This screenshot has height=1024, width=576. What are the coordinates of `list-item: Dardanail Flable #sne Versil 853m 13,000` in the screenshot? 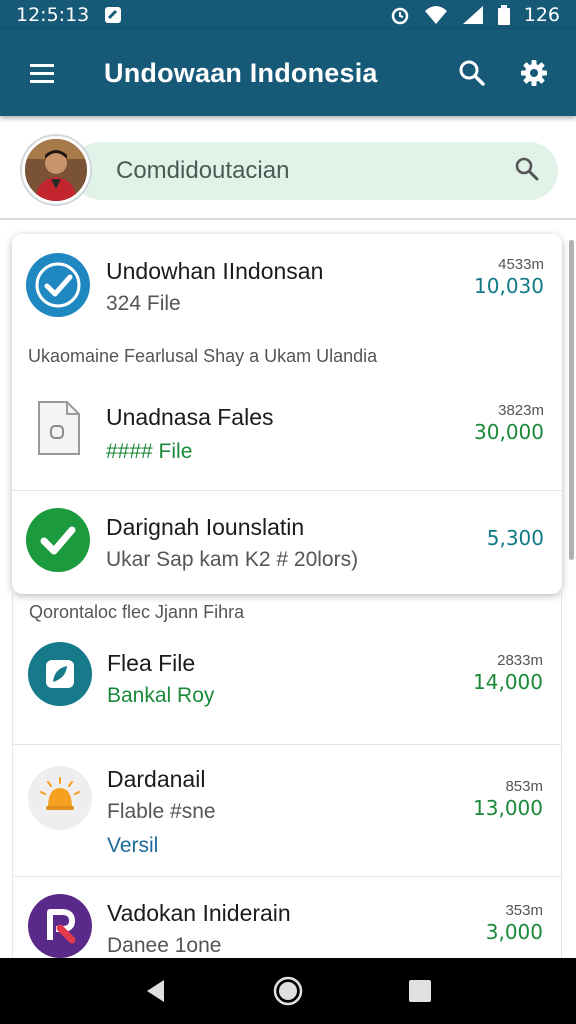 It's located at (287, 814).